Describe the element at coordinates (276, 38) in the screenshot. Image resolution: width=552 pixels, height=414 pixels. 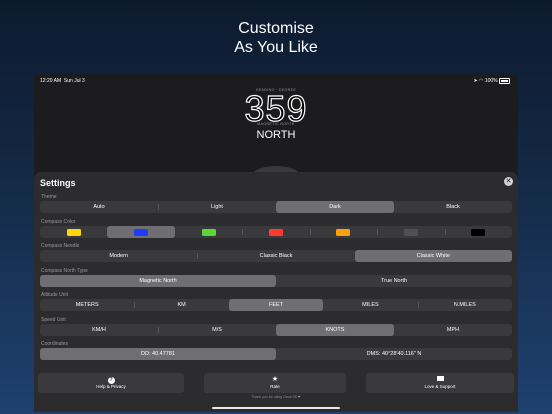
I see `headline: Customise As You Like` at that location.